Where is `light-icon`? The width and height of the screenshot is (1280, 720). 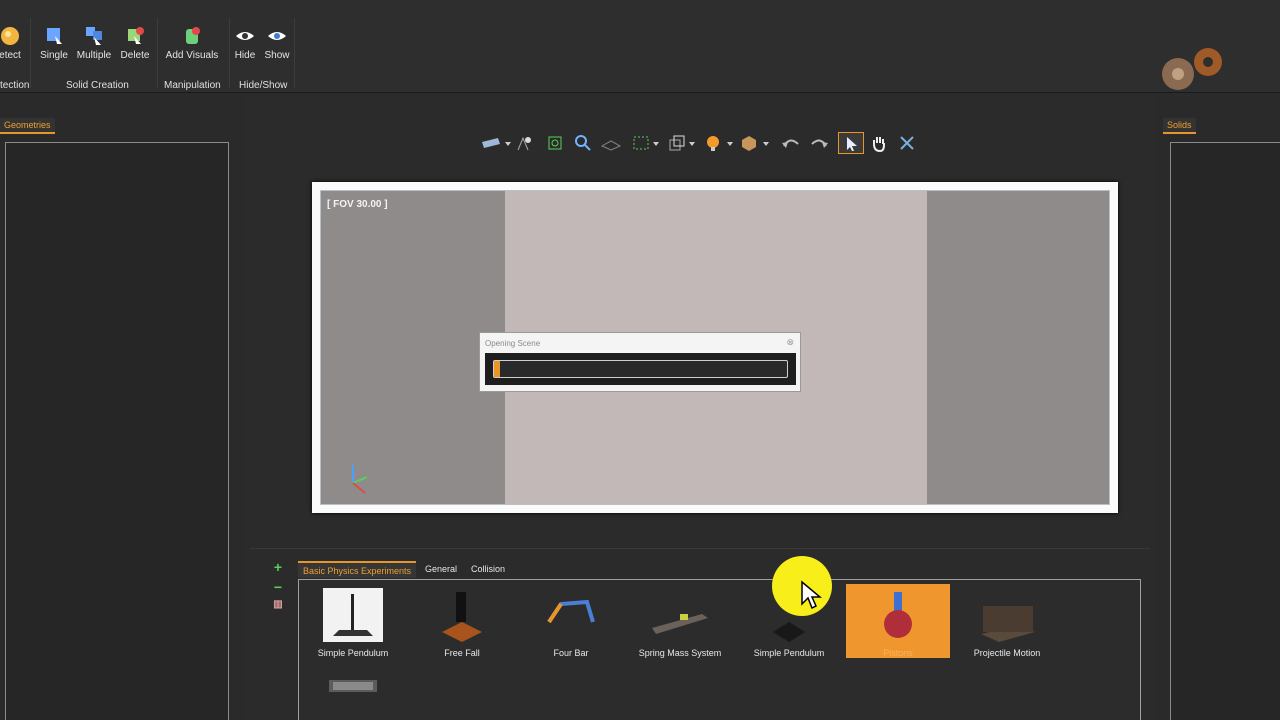 light-icon is located at coordinates (713, 143).